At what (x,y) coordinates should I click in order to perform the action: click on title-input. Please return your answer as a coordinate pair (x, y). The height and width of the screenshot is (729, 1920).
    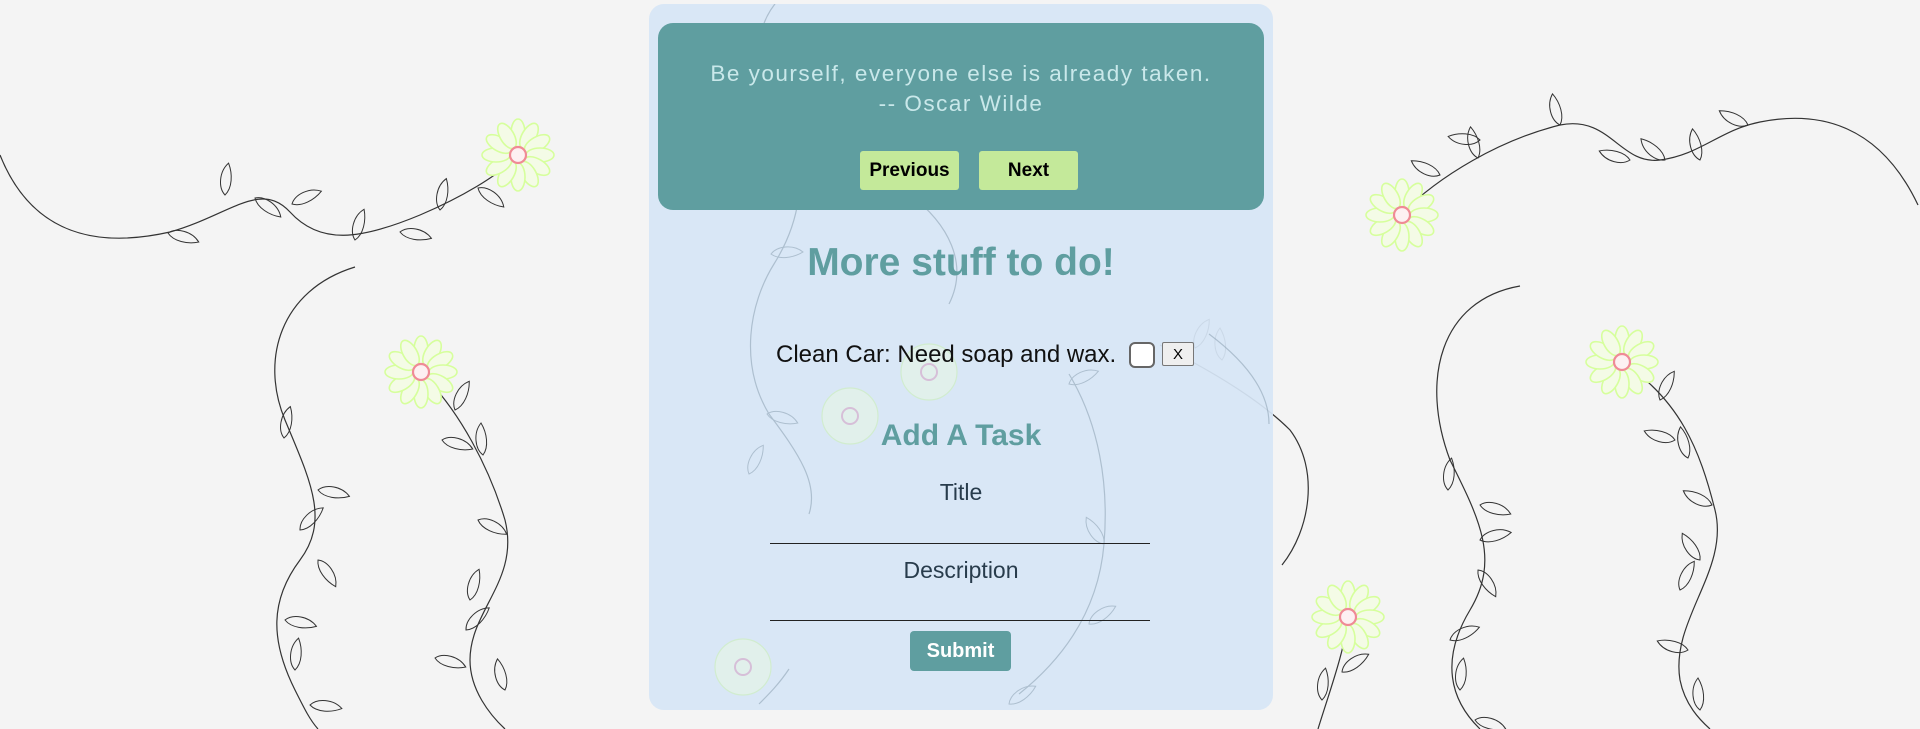
    Looking at the image, I should click on (960, 528).